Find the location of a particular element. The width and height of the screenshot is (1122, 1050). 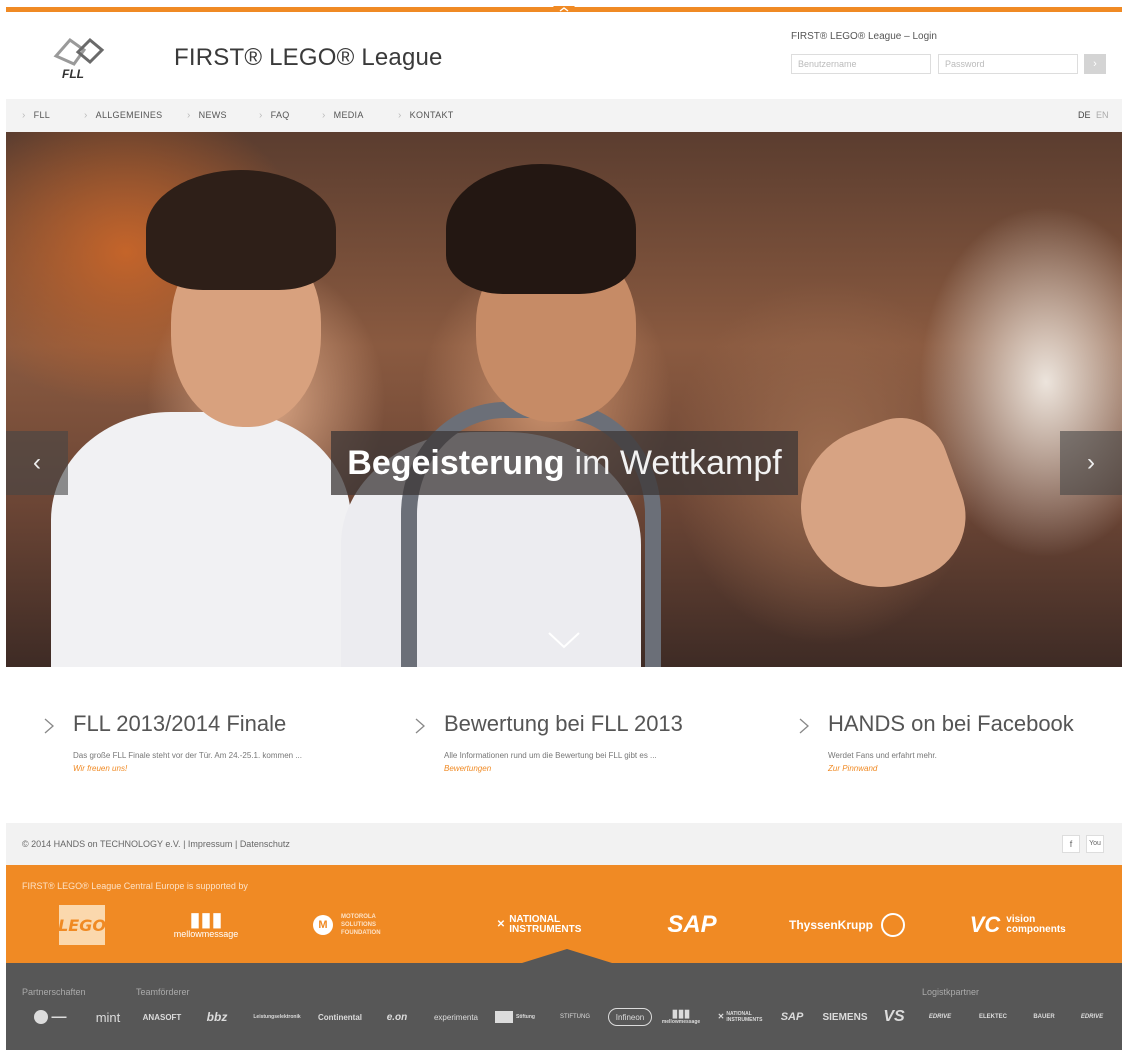

partner-logo-eon: e.on is located at coordinates (397, 1017).